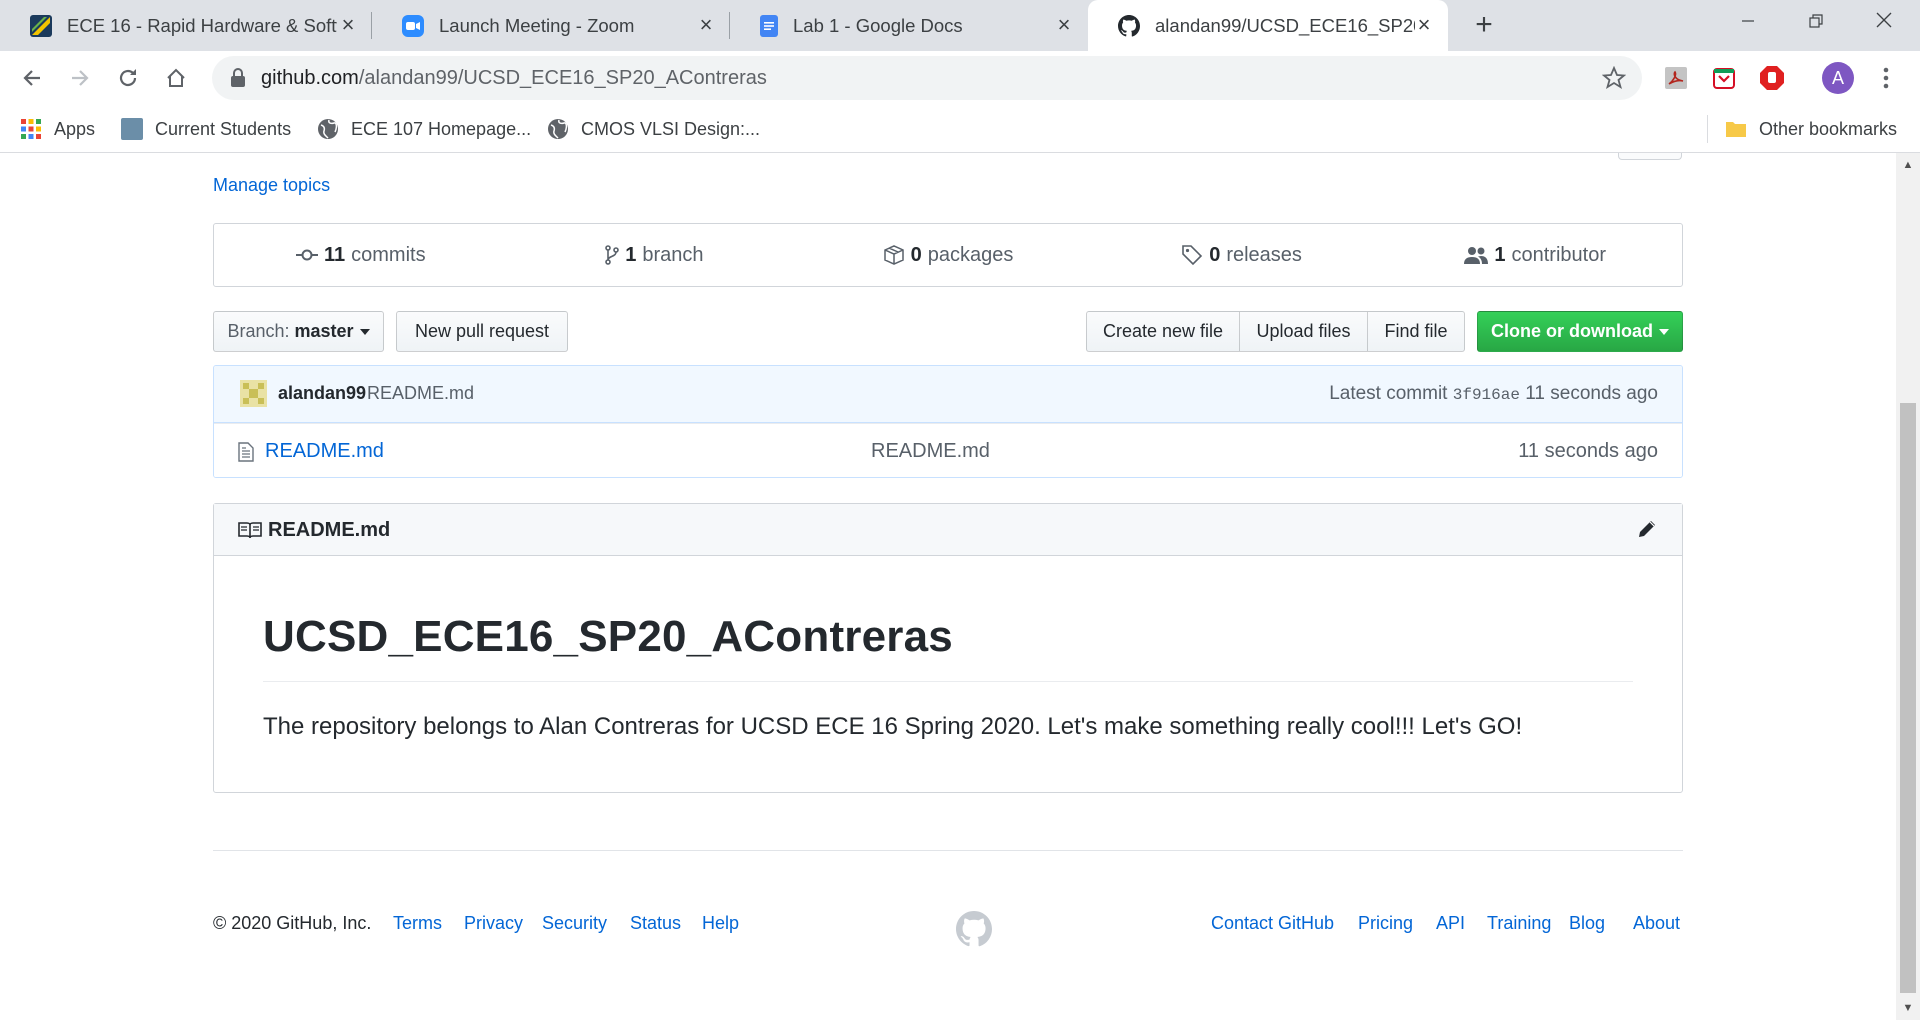  What do you see at coordinates (930, 451) in the screenshot?
I see `file-commit-message-link: README.md` at bounding box center [930, 451].